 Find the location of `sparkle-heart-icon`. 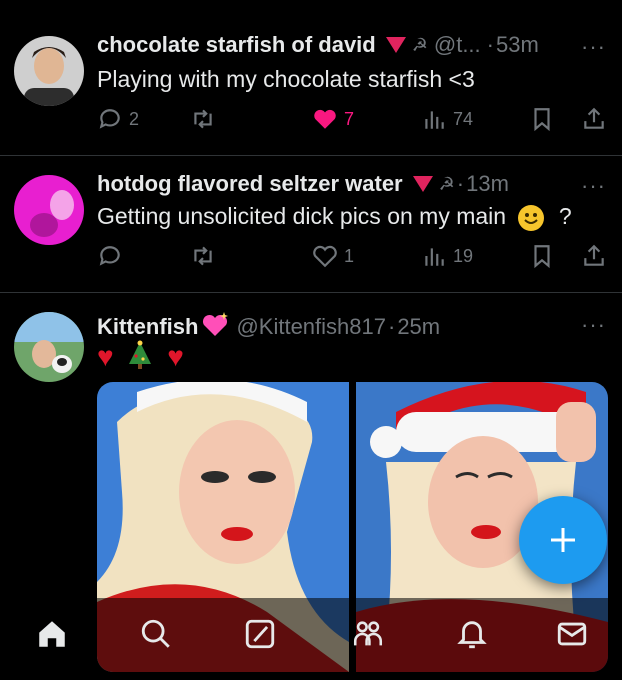

sparkle-heart-icon is located at coordinates (215, 327).